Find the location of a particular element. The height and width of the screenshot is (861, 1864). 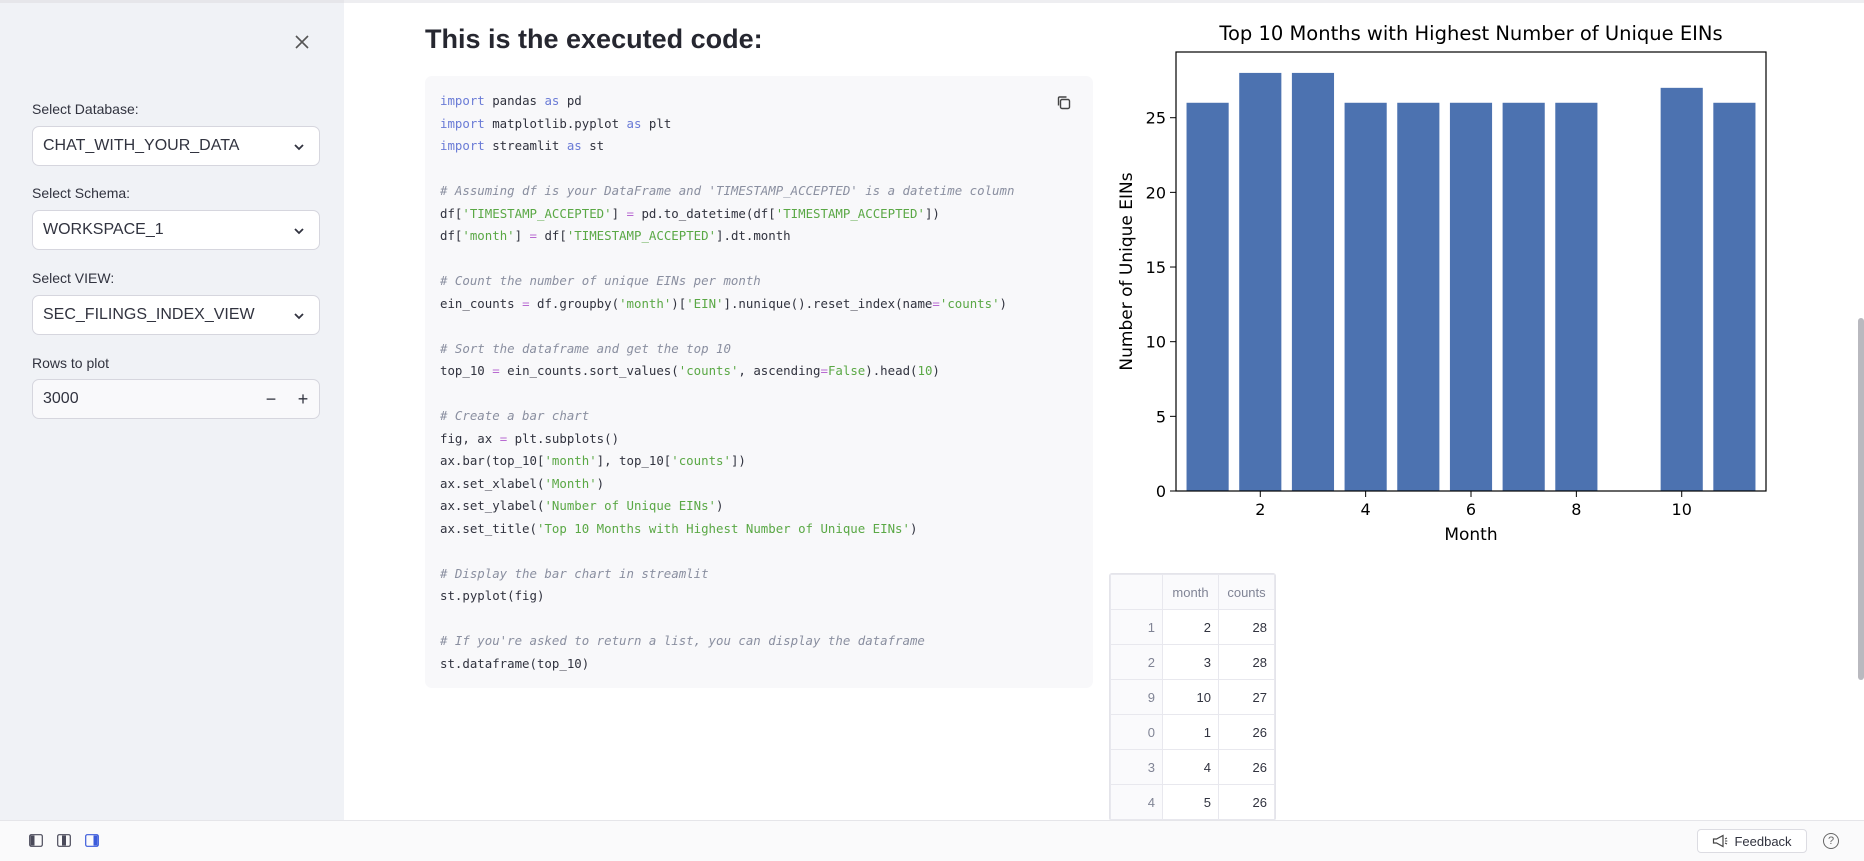

code-token: st is located at coordinates (593, 145).